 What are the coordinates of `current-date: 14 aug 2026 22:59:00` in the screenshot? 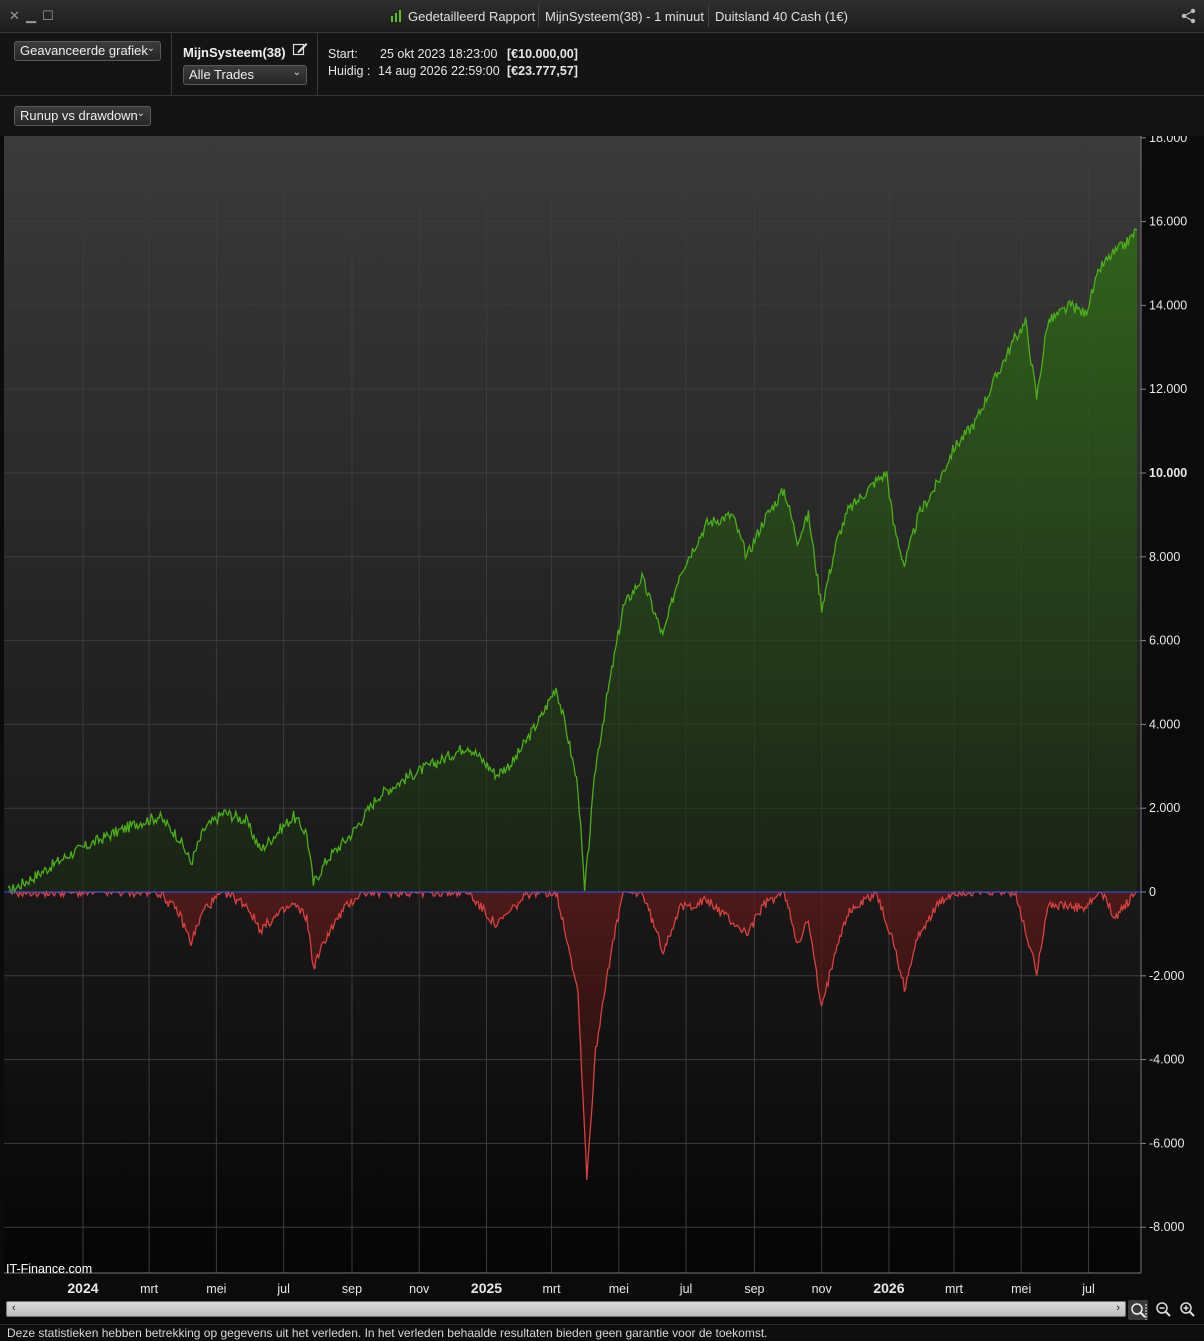 It's located at (439, 71).